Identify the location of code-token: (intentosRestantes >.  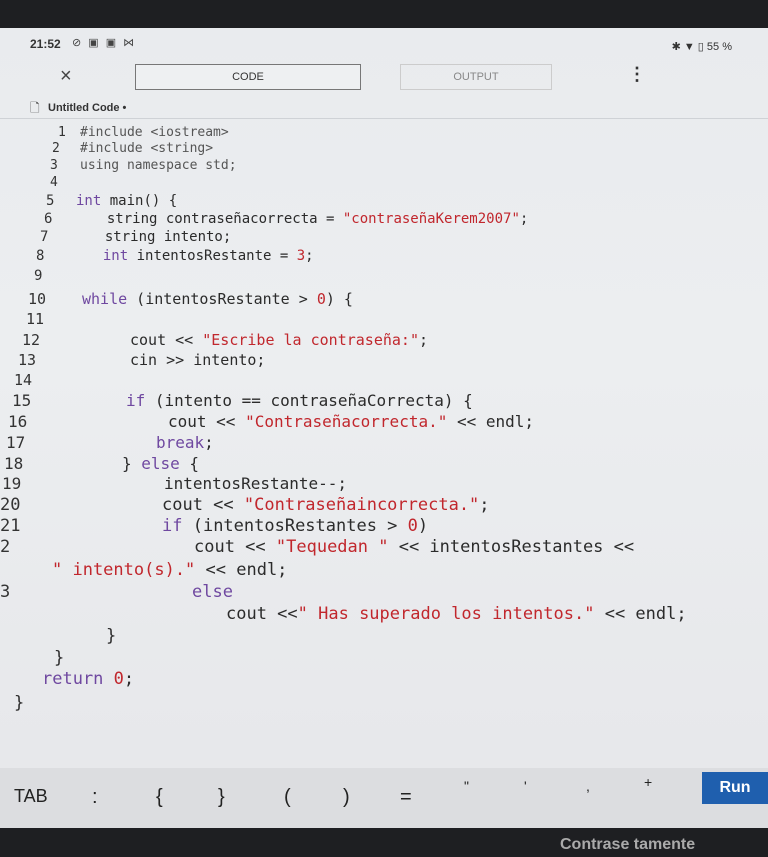
(295, 526).